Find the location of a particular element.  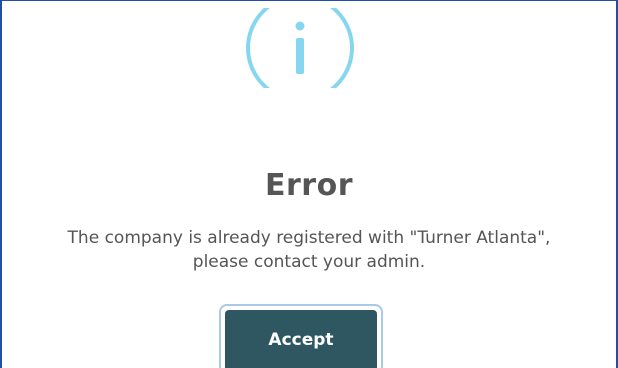

accept-button: Accept is located at coordinates (301, 339).